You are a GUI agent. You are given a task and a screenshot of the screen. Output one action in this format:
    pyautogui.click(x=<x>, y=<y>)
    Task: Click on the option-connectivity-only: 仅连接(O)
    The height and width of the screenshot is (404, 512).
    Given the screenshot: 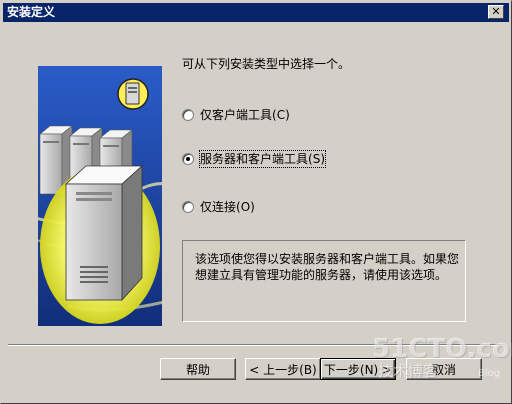 What is the action you would take?
    pyautogui.click(x=218, y=207)
    